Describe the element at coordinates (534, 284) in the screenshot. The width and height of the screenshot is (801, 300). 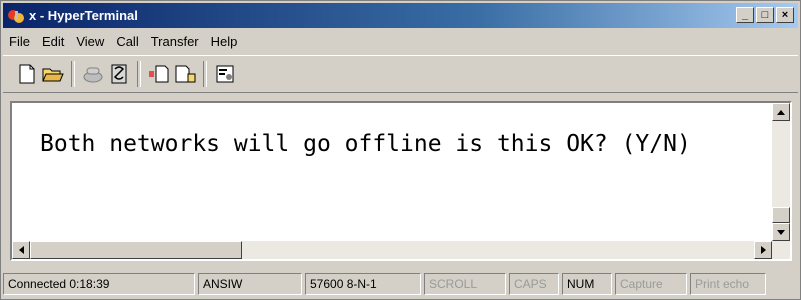
I see `status-caps: CAPS` at that location.